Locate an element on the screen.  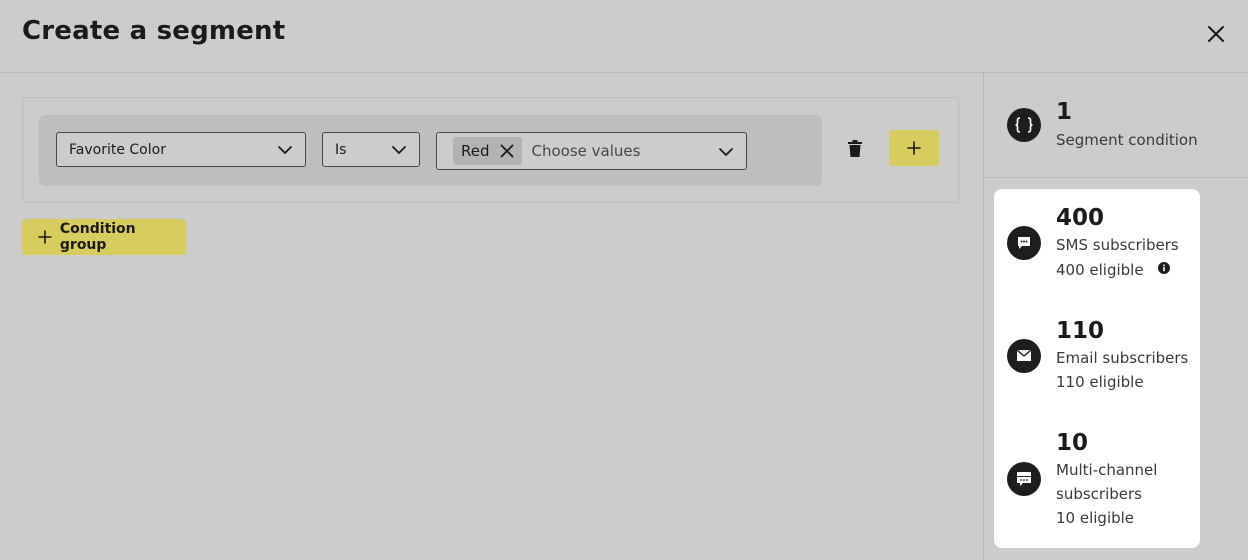
values-placeholder: Choose values is located at coordinates (586, 151).